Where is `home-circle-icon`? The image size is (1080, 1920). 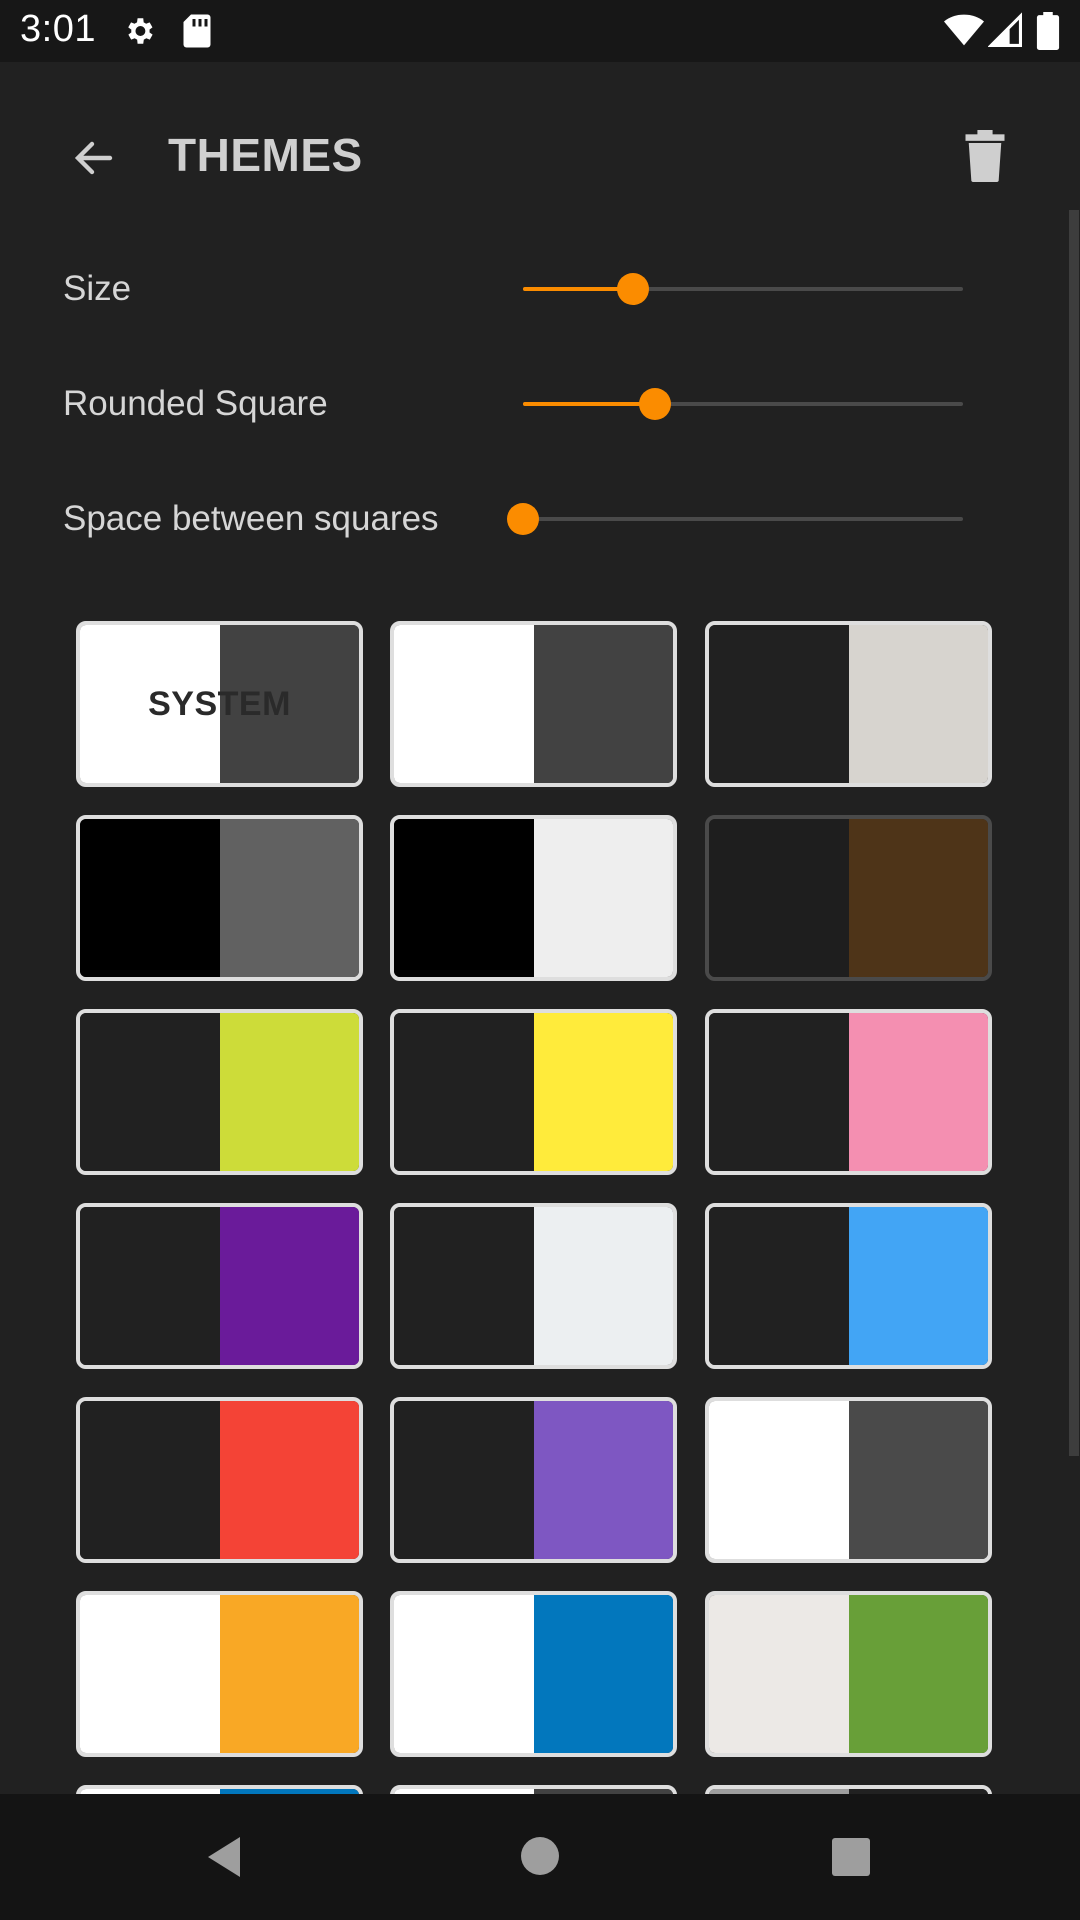
home-circle-icon is located at coordinates (540, 1856).